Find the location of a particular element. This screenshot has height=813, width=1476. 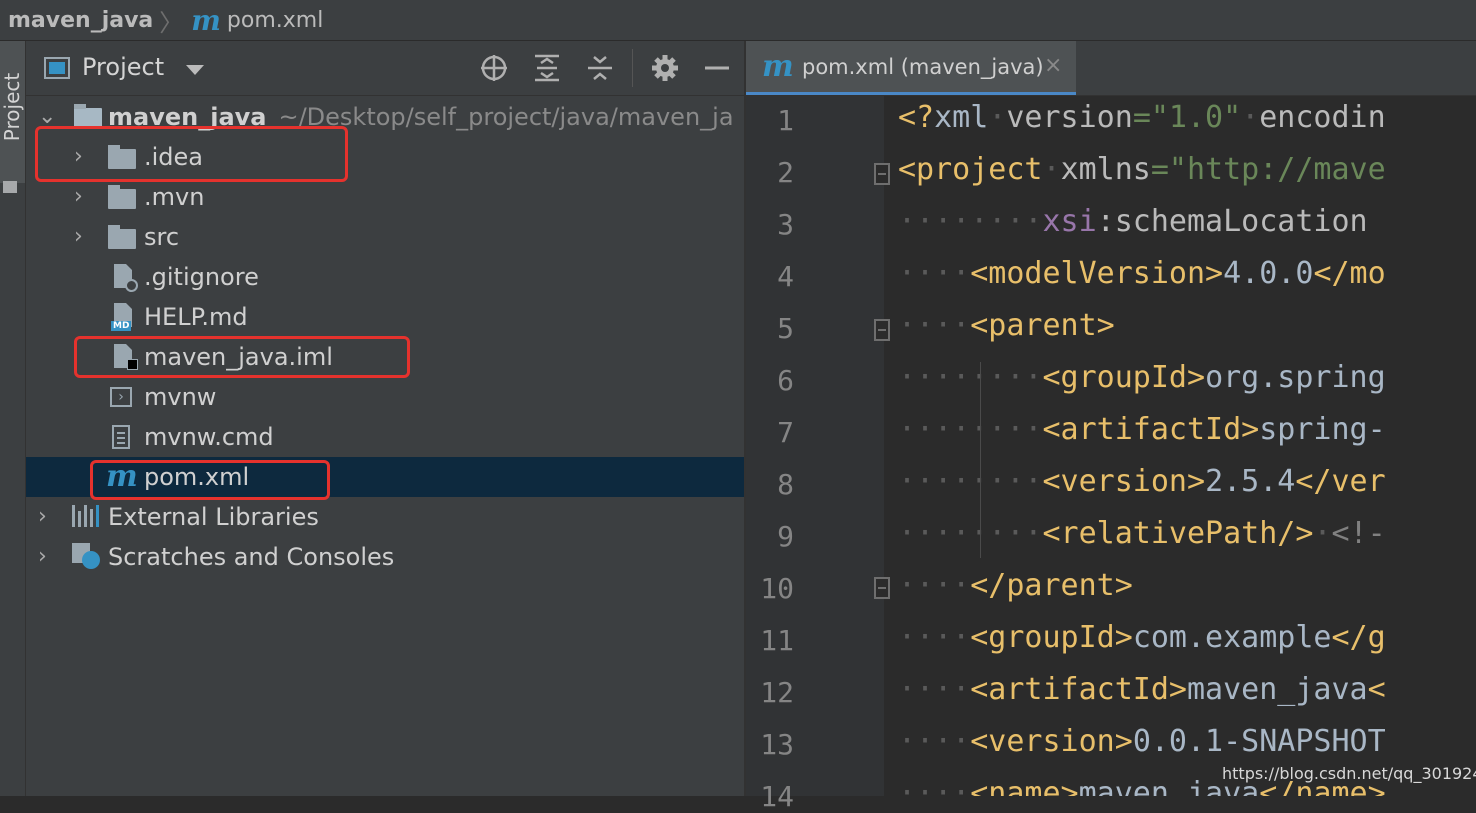

editor-tab-pom: m pom.xml (maven_java) × is located at coordinates (911, 68).